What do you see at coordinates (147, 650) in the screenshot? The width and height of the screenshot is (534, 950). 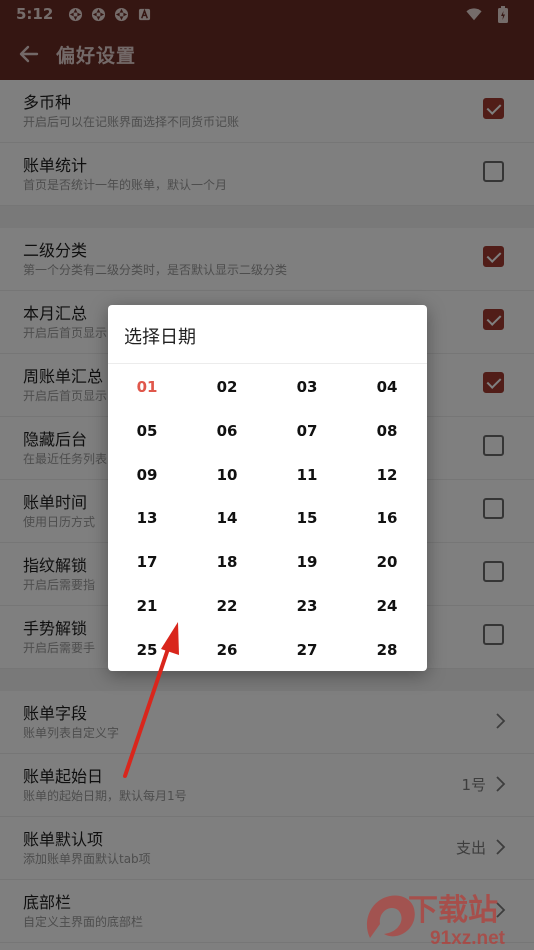 I see `day-option: 25` at bounding box center [147, 650].